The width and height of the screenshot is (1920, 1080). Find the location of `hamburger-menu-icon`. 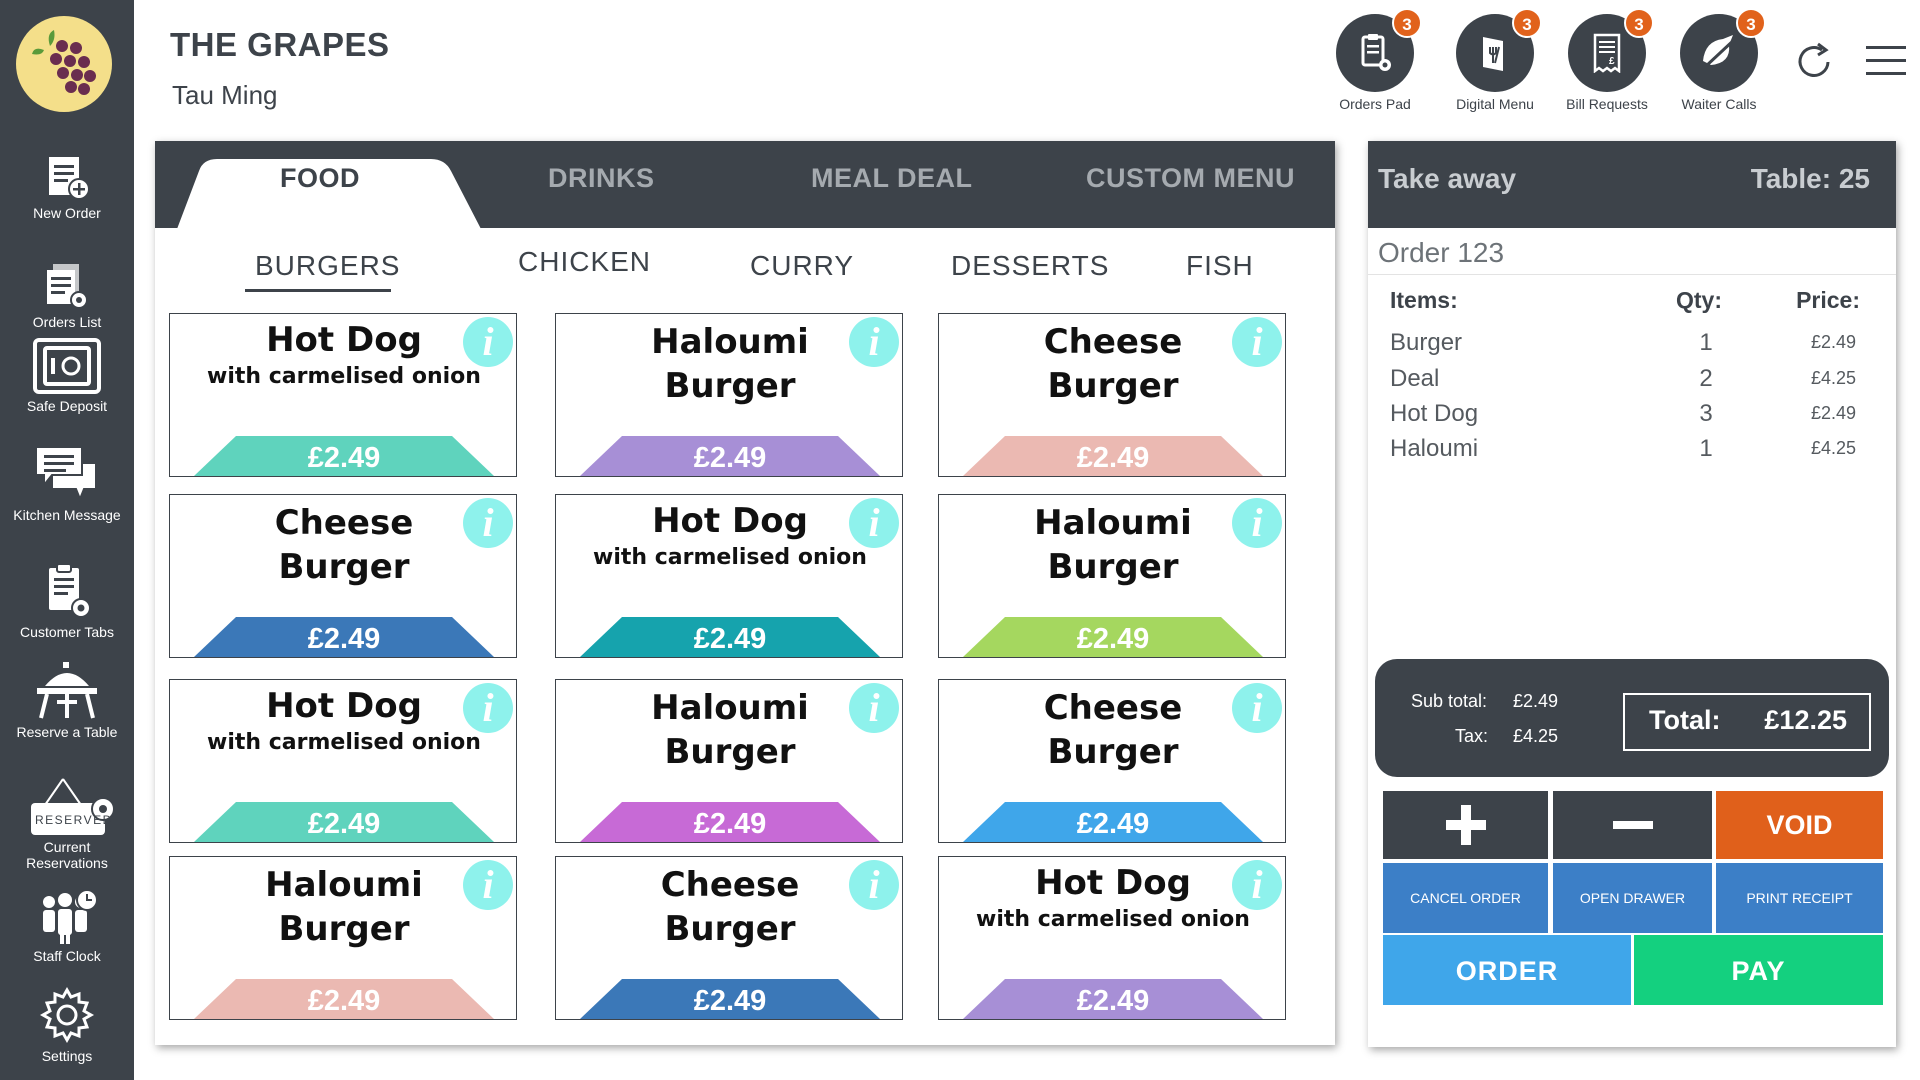

hamburger-menu-icon is located at coordinates (1886, 61).